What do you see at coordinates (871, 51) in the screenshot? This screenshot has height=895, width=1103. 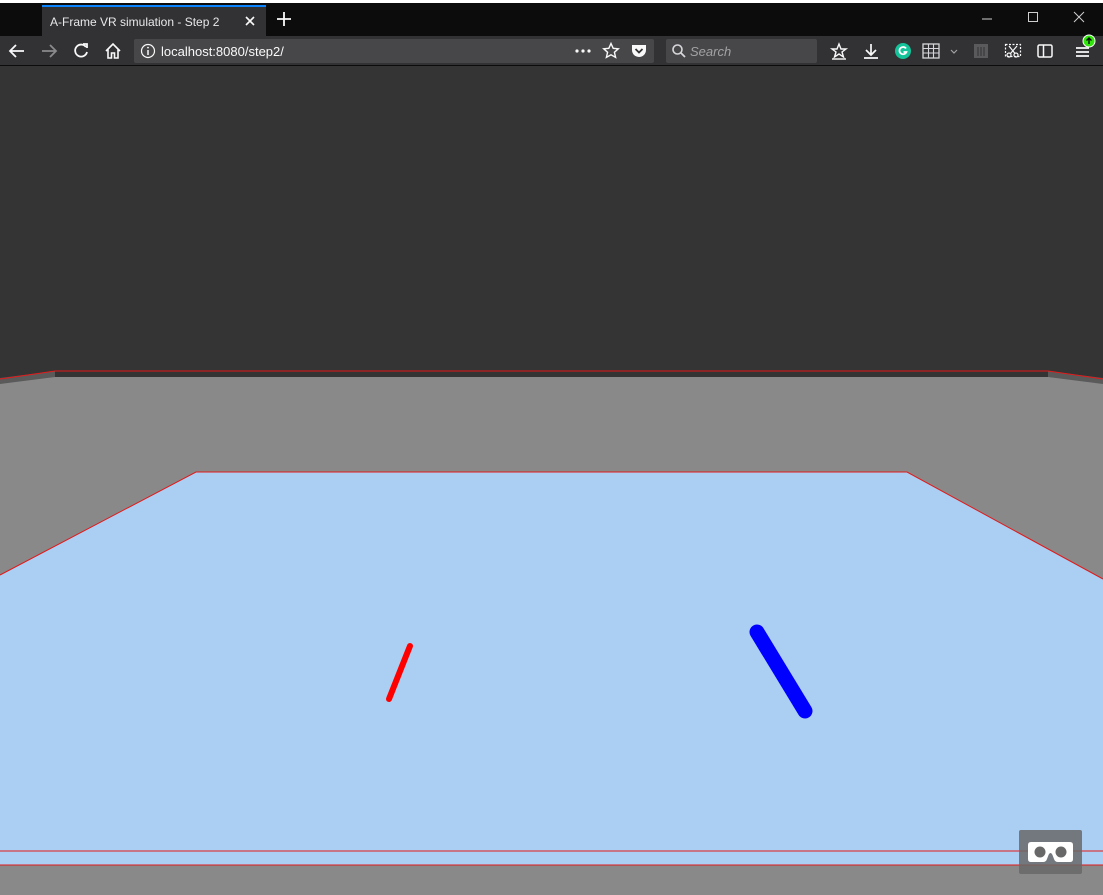 I see `download-icon` at bounding box center [871, 51].